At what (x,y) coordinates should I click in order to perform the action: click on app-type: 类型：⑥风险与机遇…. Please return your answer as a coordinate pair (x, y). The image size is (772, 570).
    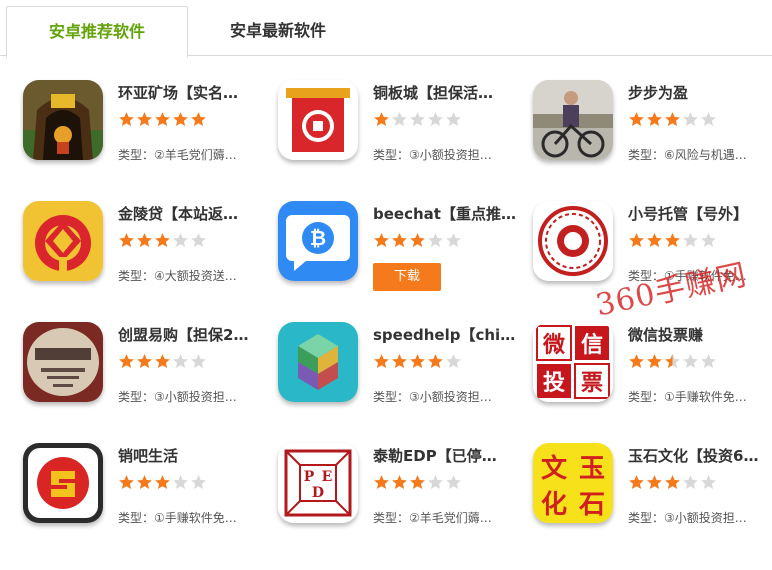
    Looking at the image, I should click on (687, 155).